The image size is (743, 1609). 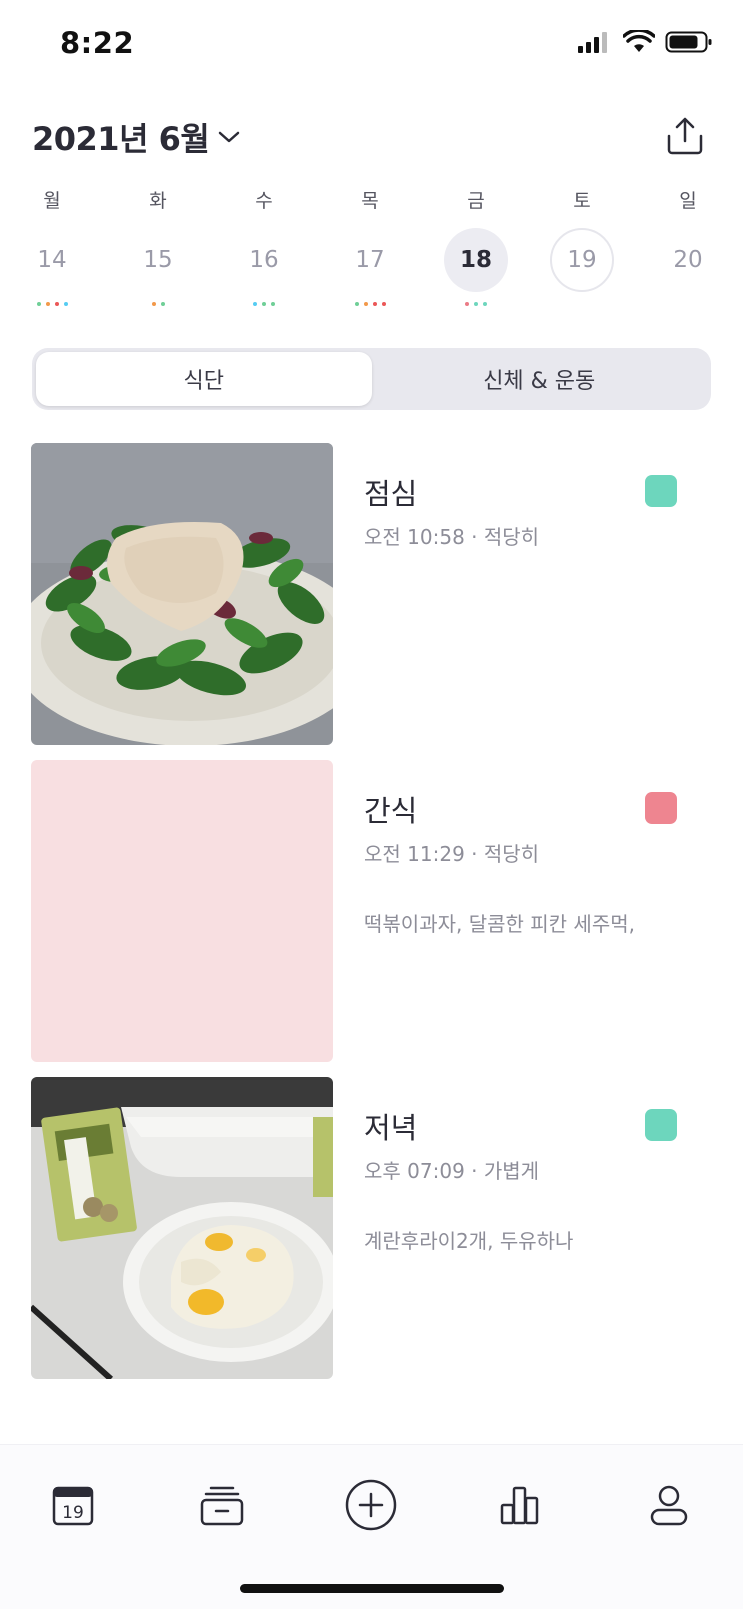 What do you see at coordinates (121, 139) in the screenshot?
I see `month-title: 2021년 6월` at bounding box center [121, 139].